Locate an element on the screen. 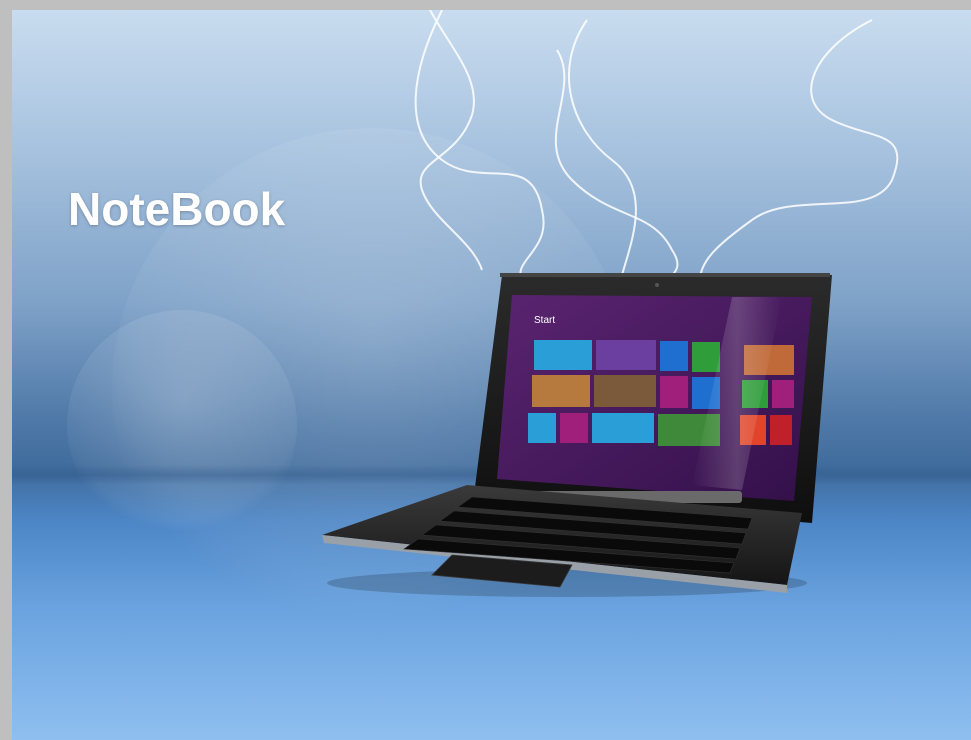 This screenshot has width=971, height=740. ie-tile is located at coordinates (674, 356).